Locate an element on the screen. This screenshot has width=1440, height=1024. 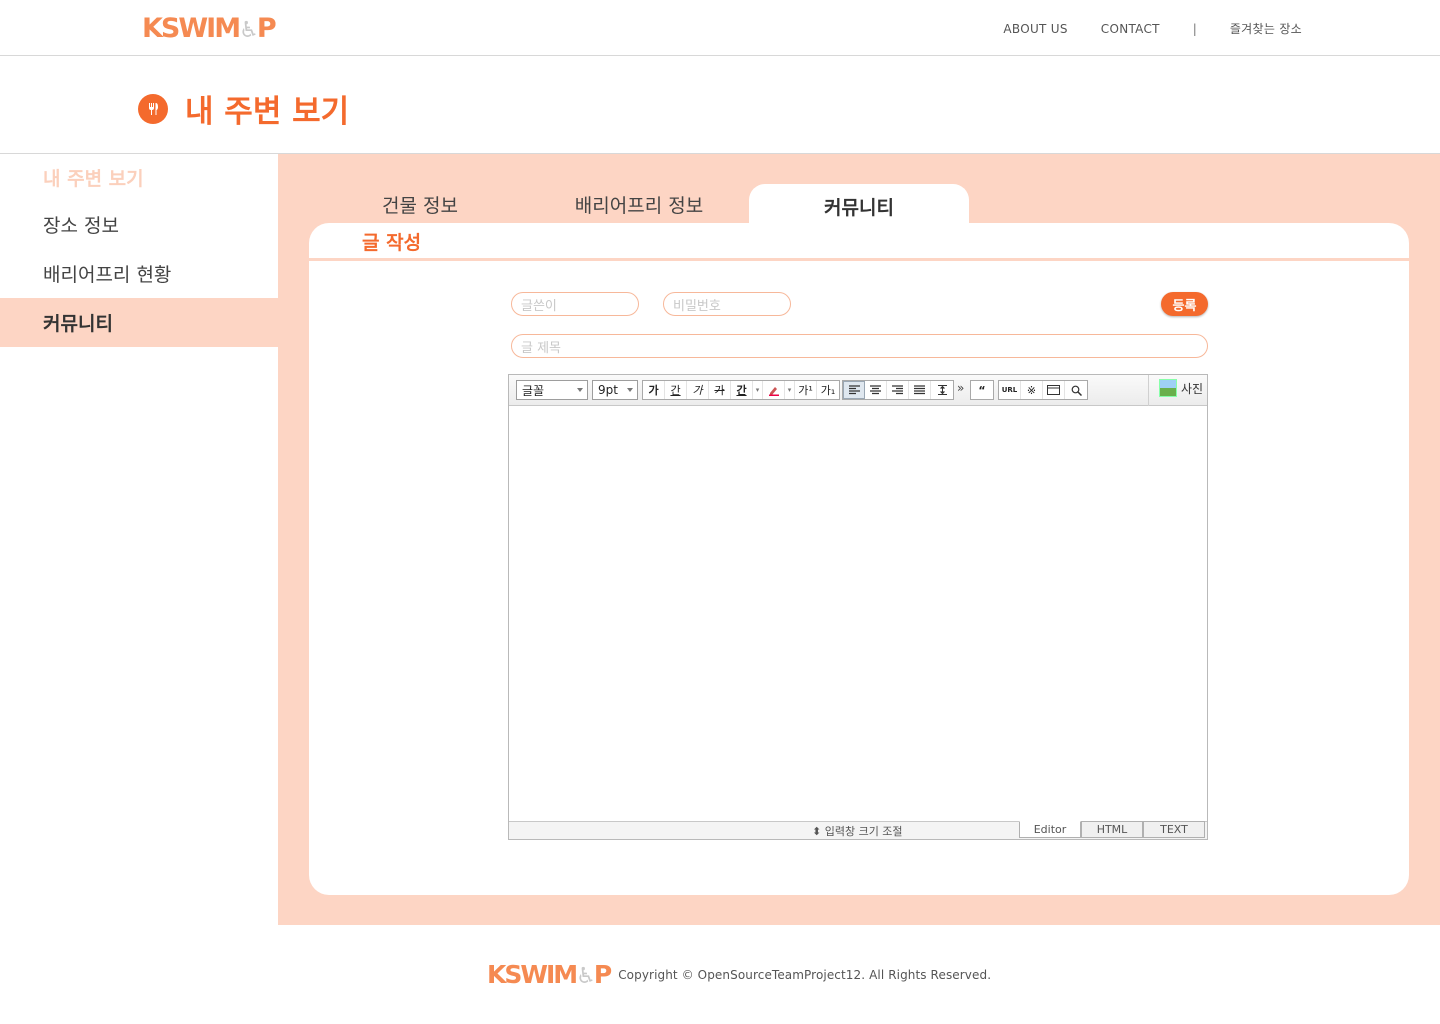
bold-button: 가 is located at coordinates (654, 390).